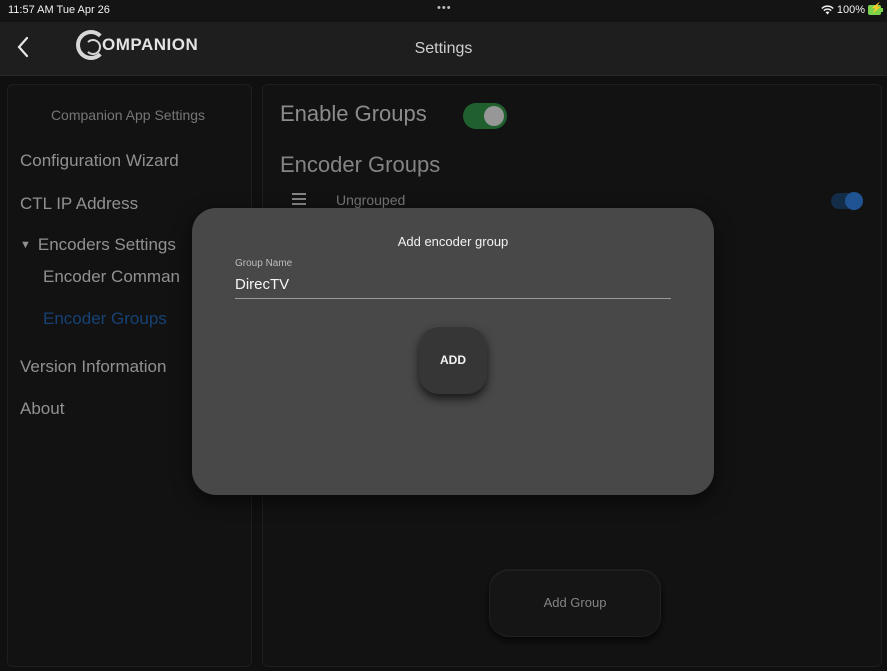 The width and height of the screenshot is (887, 671). Describe the element at coordinates (453, 360) in the screenshot. I see `add-button: ADD` at that location.